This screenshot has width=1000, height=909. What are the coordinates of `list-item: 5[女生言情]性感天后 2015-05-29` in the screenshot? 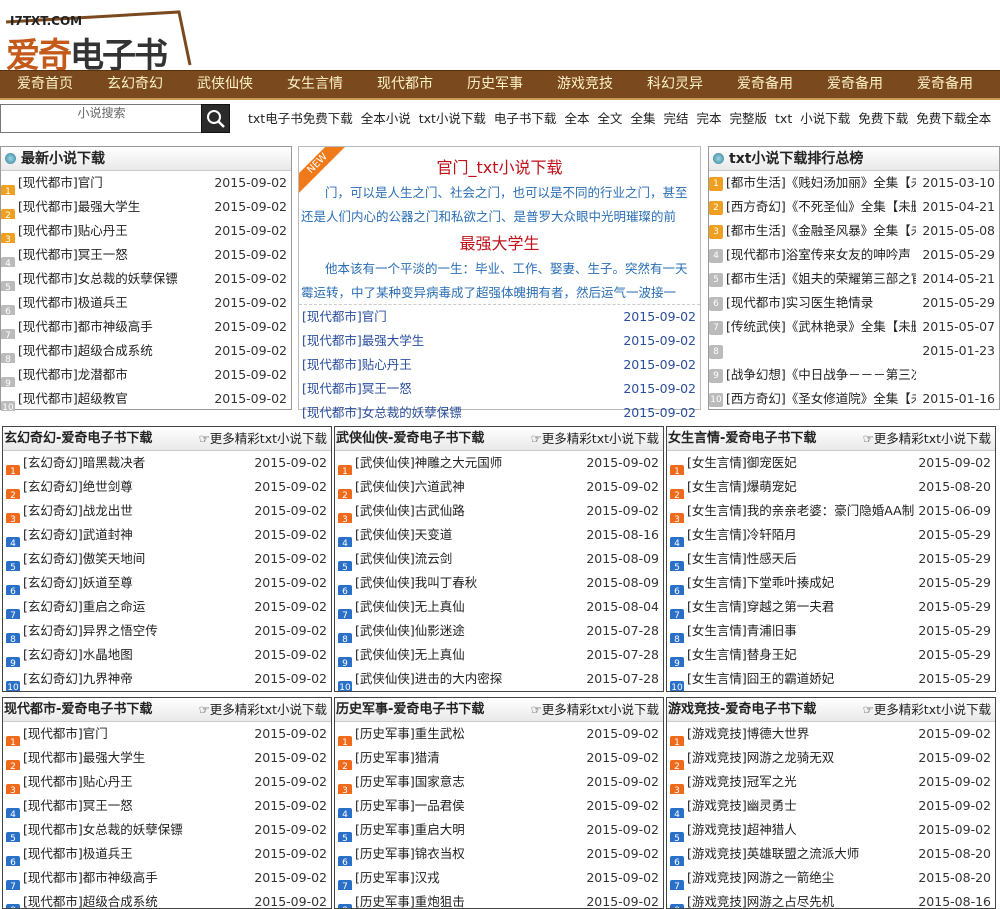 It's located at (832, 559).